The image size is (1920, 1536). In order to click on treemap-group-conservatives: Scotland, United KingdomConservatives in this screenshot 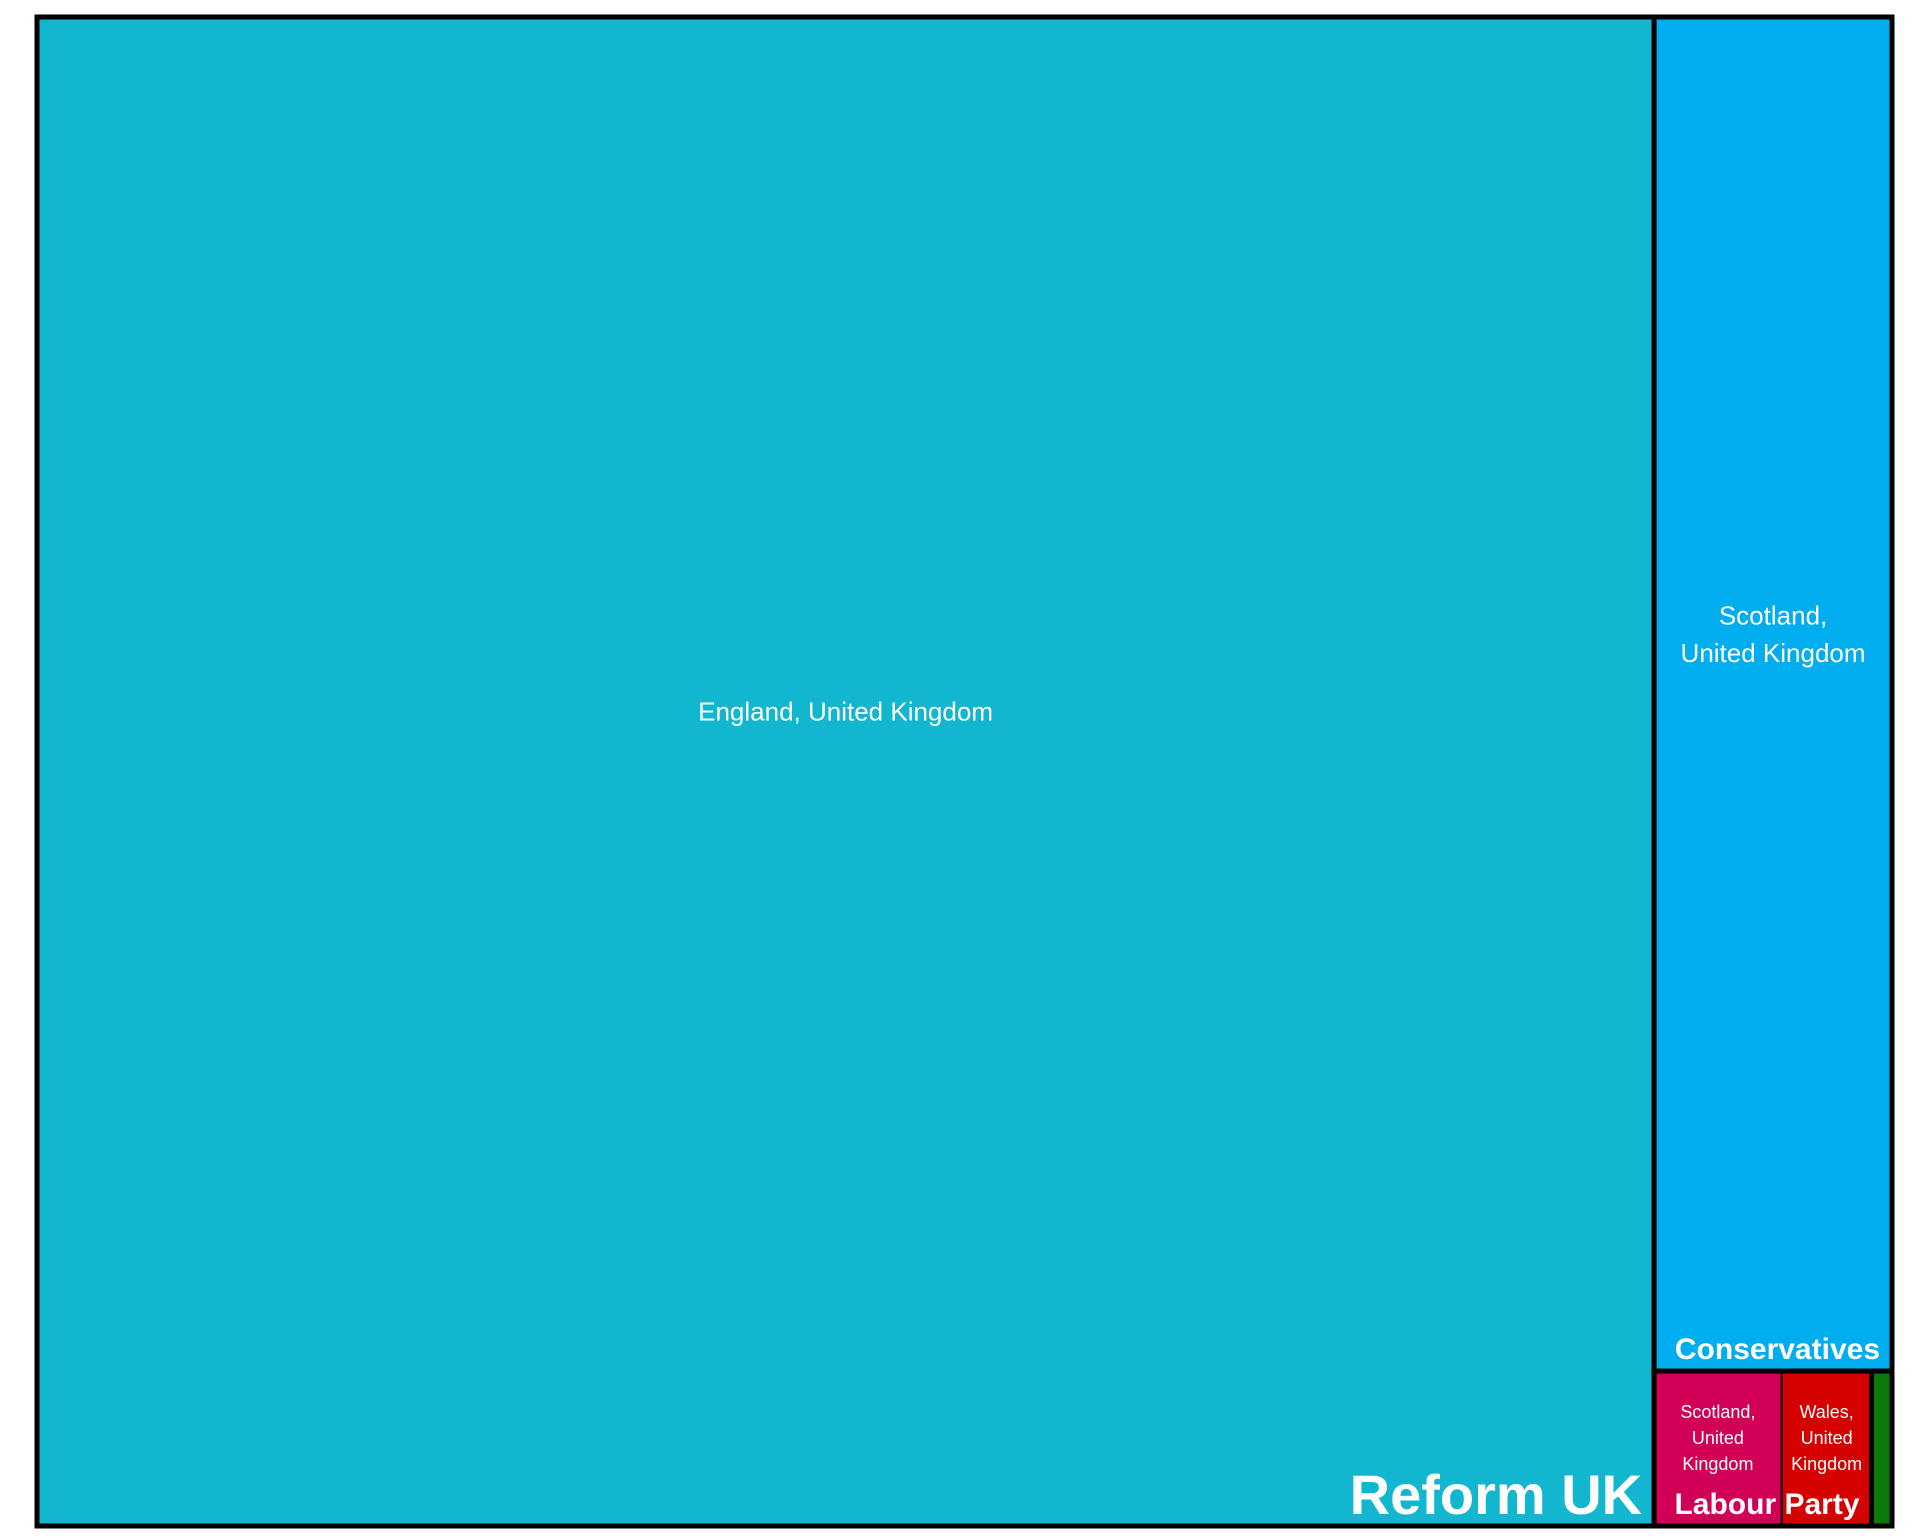, I will do `click(1773, 694)`.